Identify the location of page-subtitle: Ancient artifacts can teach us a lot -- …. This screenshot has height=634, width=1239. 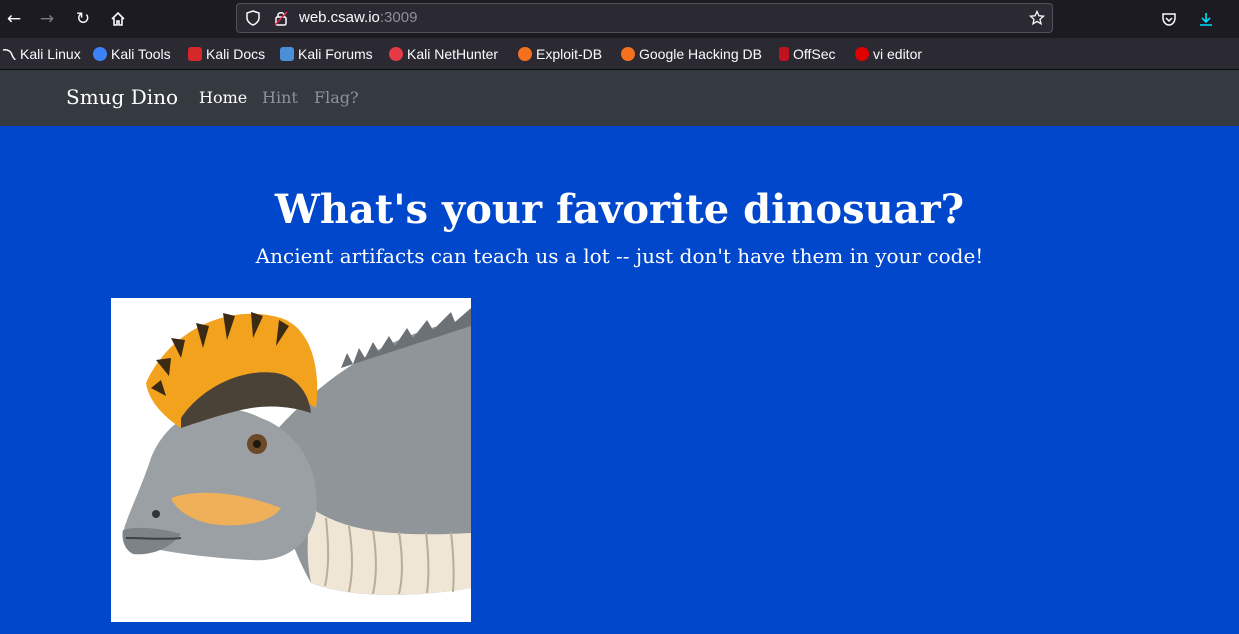
(619, 256).